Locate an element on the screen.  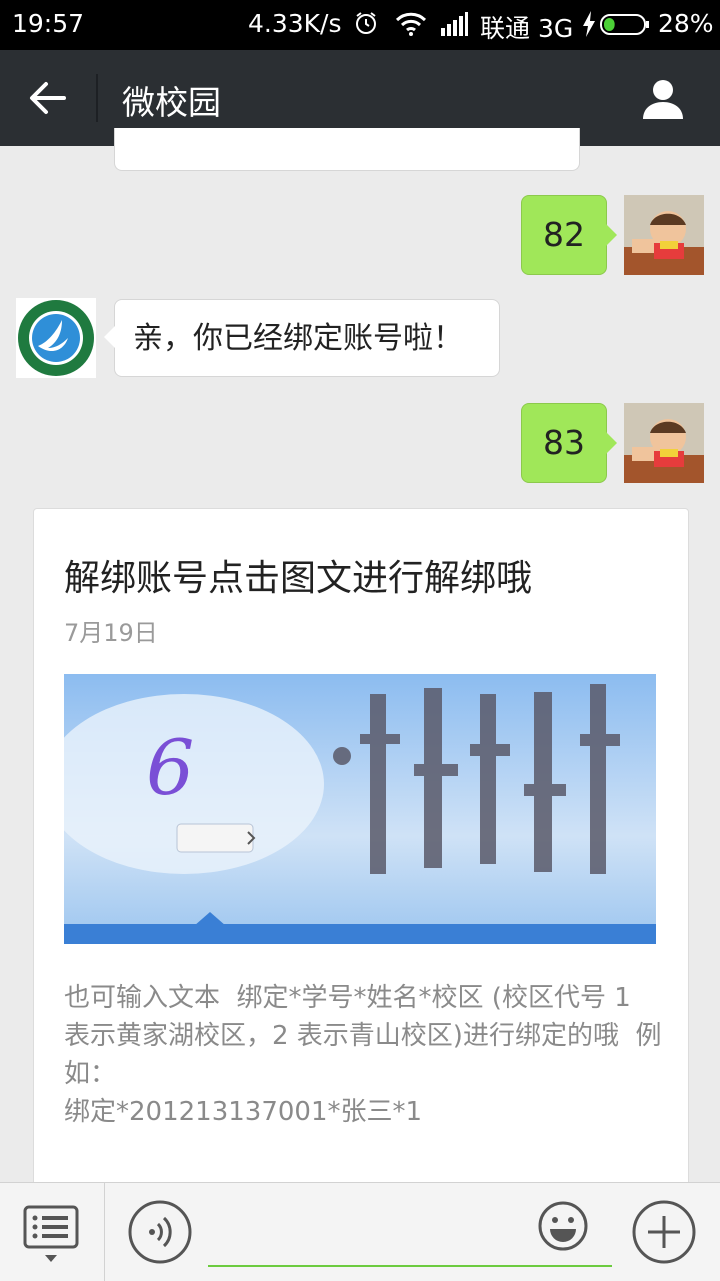
article-title: 解绑账号点击图文进行解绑哦 is located at coordinates (298, 578).